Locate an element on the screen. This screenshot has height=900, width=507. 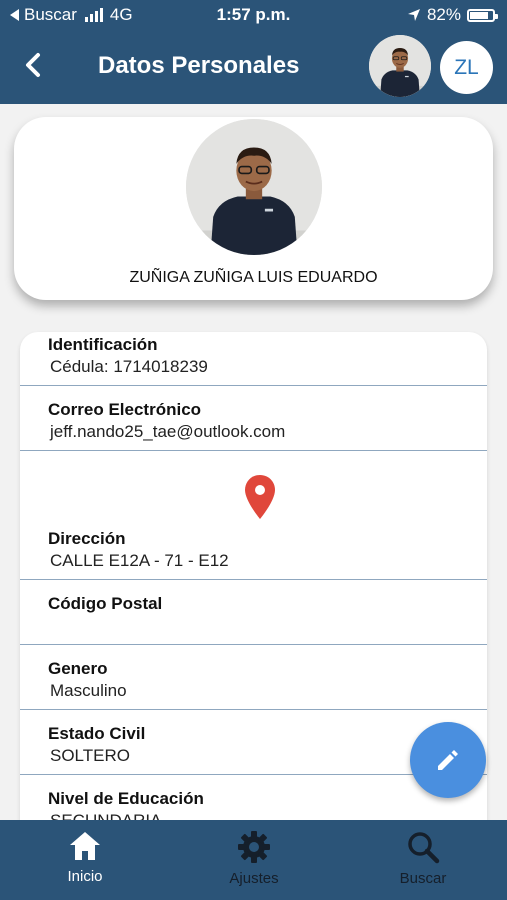
field-direccion: Dirección CALLE E12A - 71 - E12 is located at coordinates (253, 516).